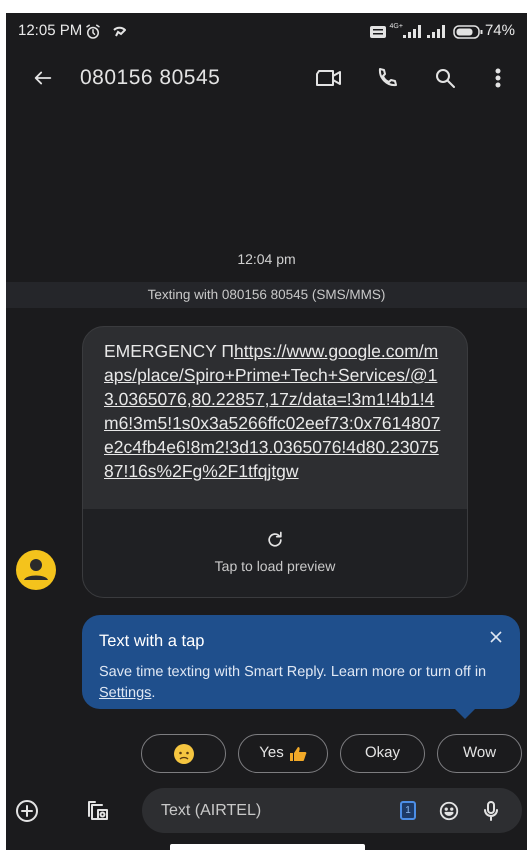 The height and width of the screenshot is (850, 527). What do you see at coordinates (498, 78) in the screenshot?
I see `more-options-icon` at bounding box center [498, 78].